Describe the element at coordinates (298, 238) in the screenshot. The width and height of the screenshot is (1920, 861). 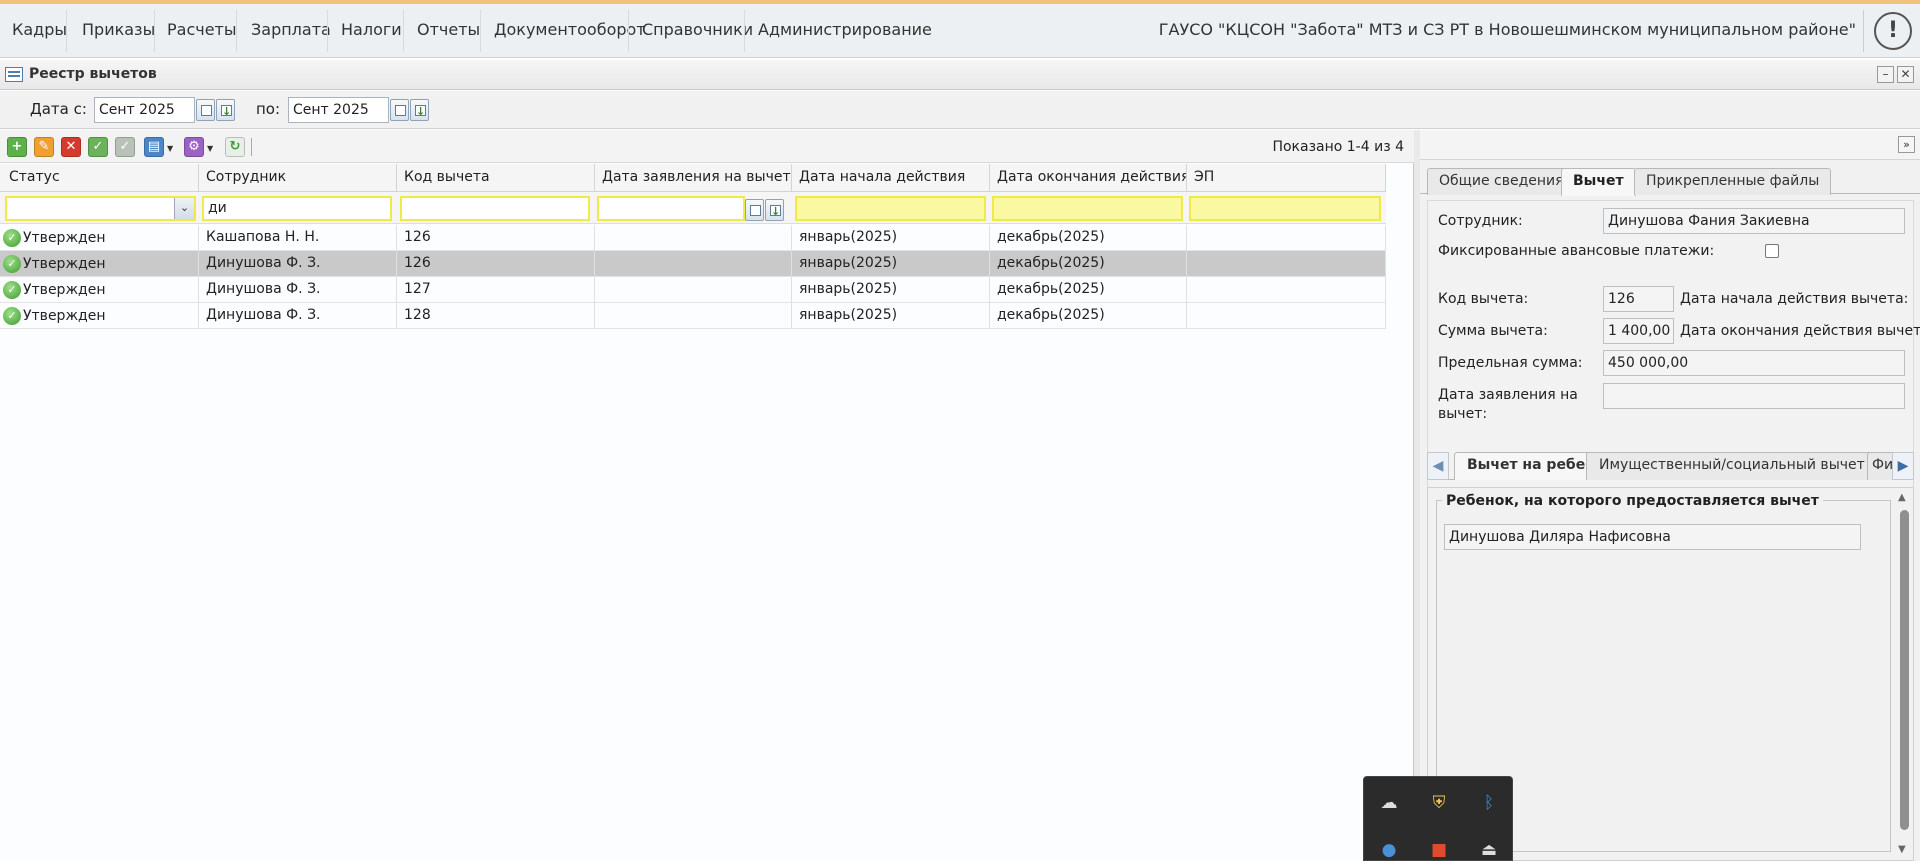
I see `row-employee: Кашапова Н. Н.` at that location.